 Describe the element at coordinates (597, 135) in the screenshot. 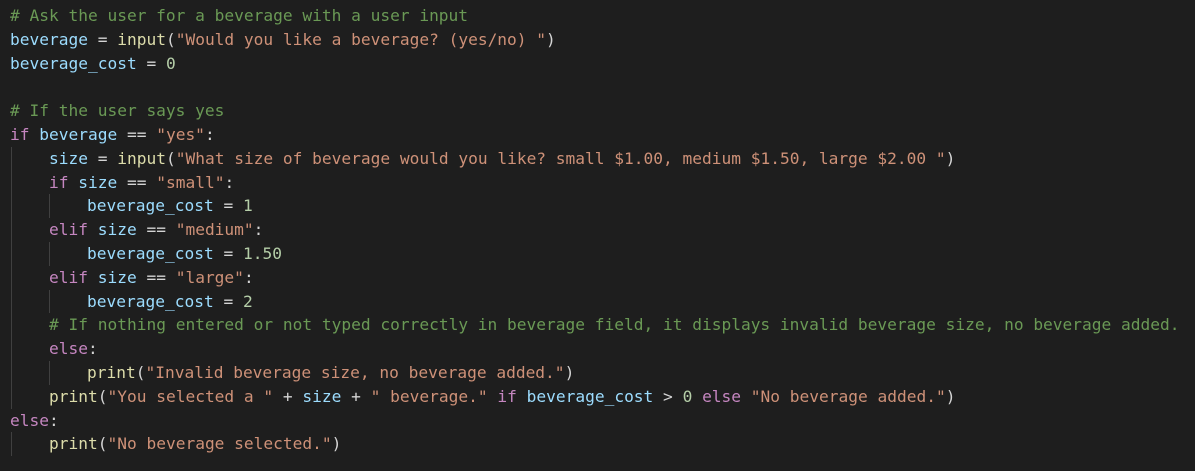

I see `code-line: if beverage == "yes":` at that location.